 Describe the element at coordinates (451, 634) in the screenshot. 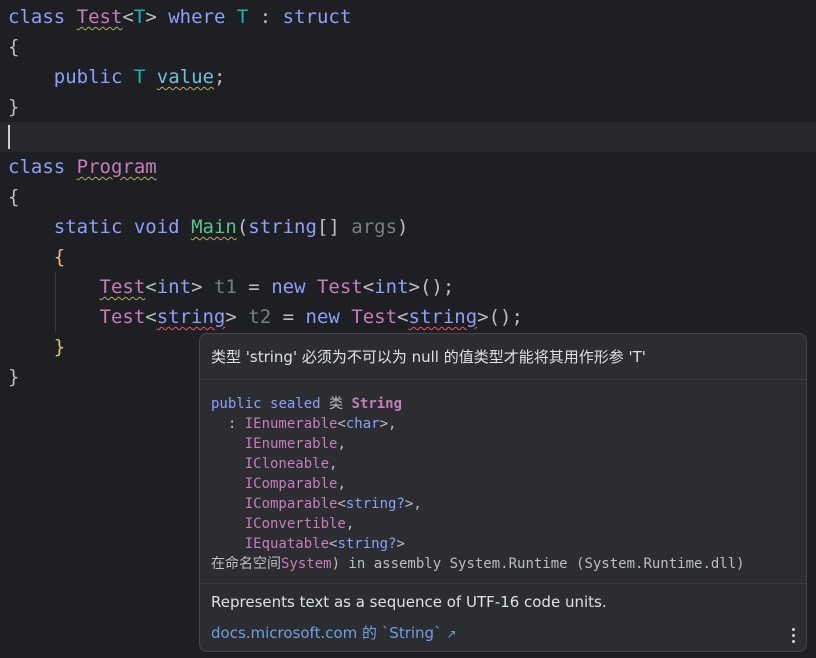

I see `external-link-arrow-icon: ↗` at that location.